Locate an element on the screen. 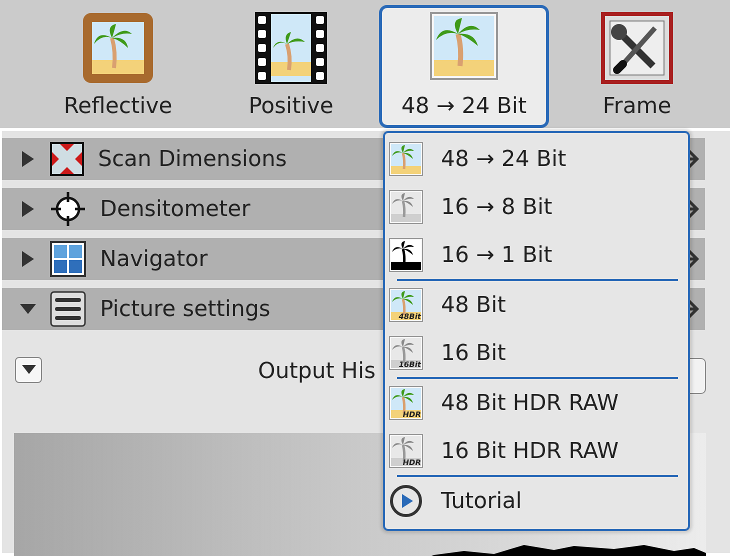  wrench-screwdriver-icon is located at coordinates (637, 48).